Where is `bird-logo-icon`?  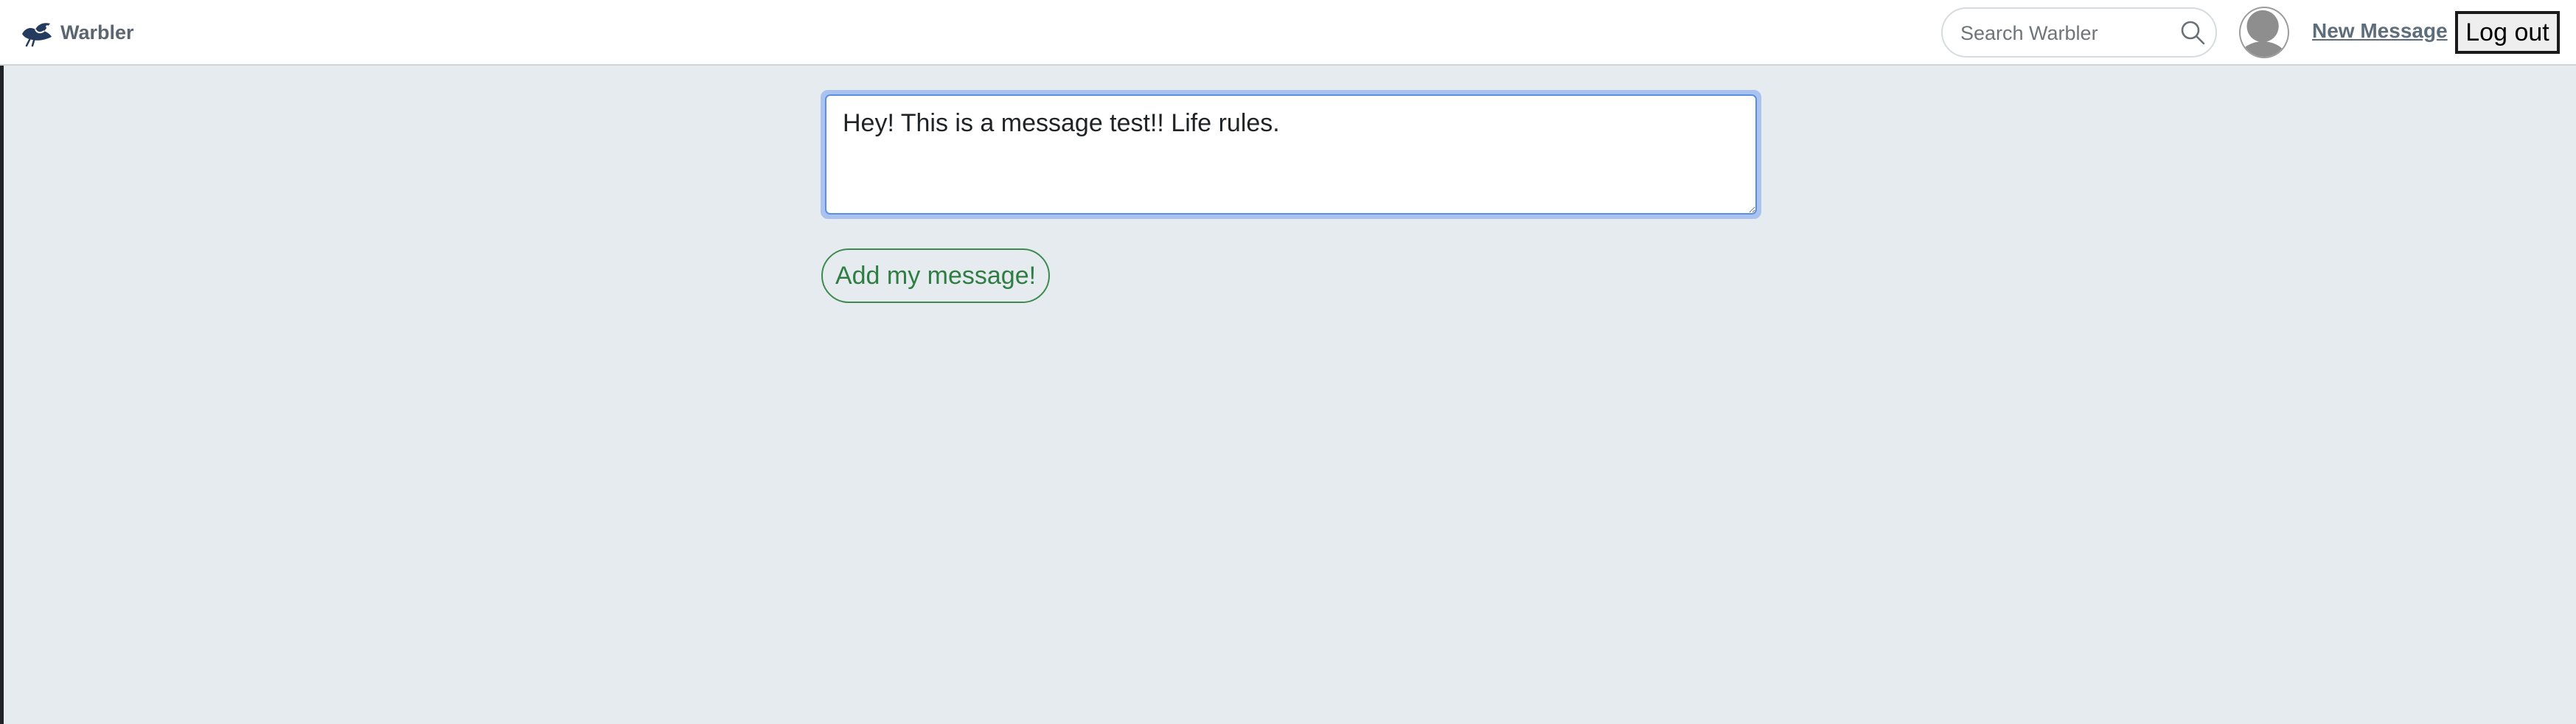 bird-logo-icon is located at coordinates (37, 35).